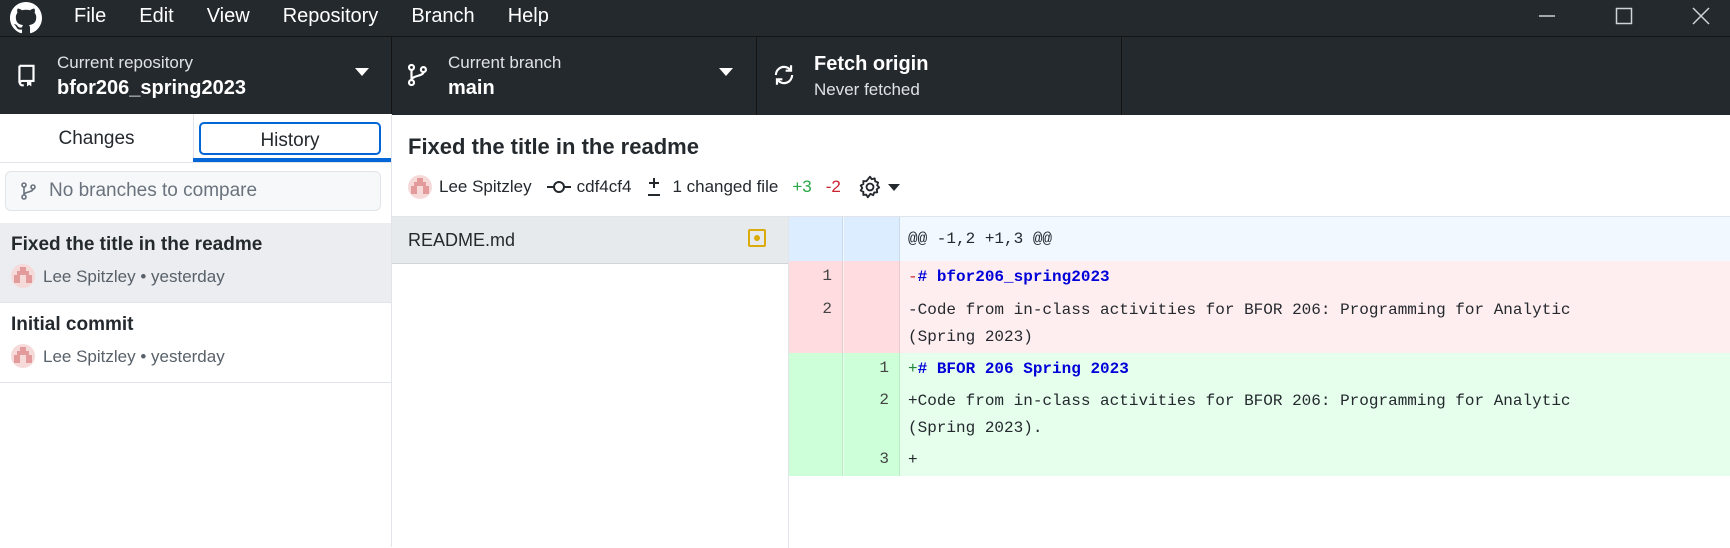  I want to click on file-modified-icon, so click(757, 238).